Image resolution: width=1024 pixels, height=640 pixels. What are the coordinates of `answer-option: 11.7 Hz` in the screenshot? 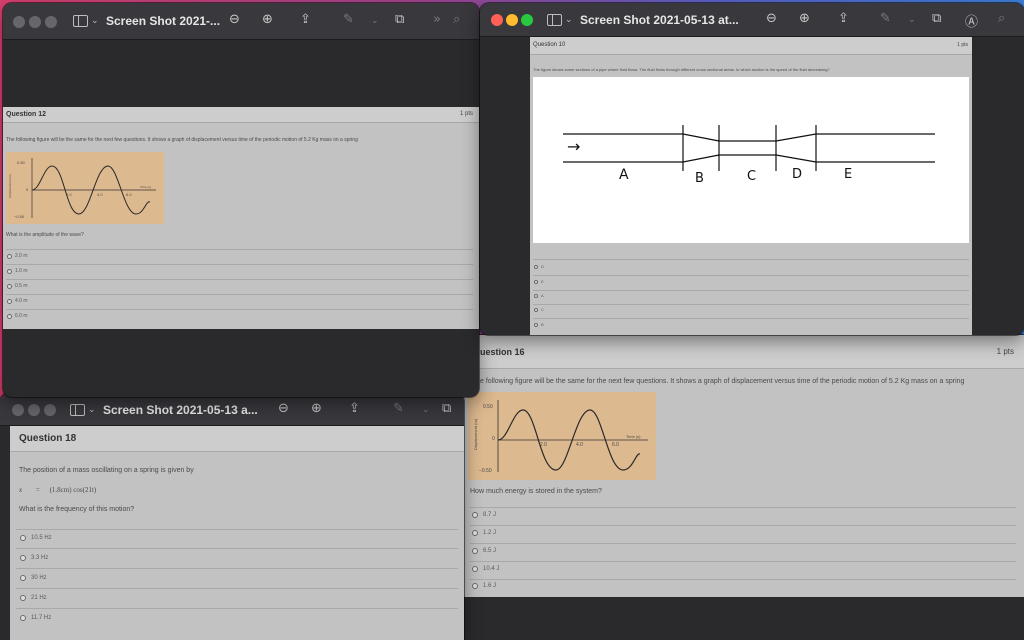 It's located at (35, 618).